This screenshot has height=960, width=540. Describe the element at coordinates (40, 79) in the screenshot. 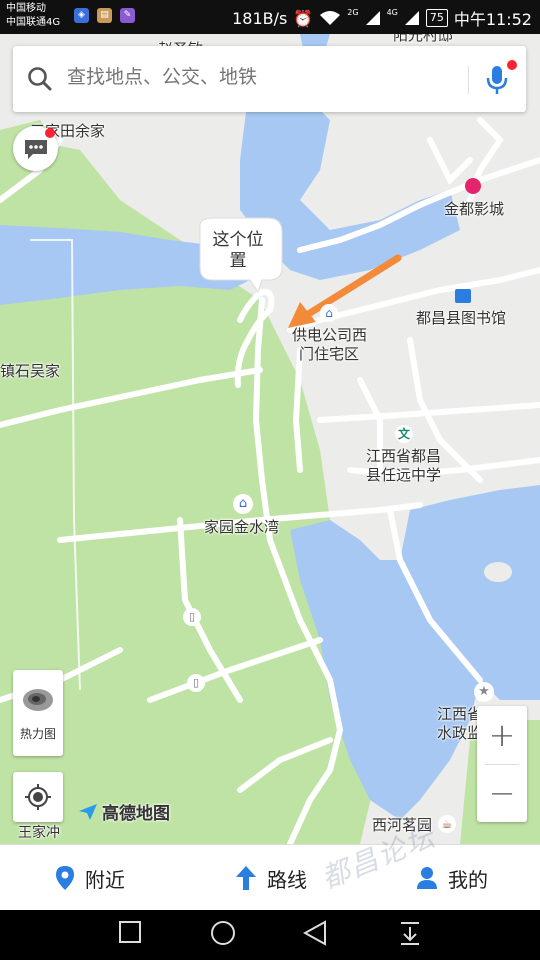

I see `search-icon` at that location.